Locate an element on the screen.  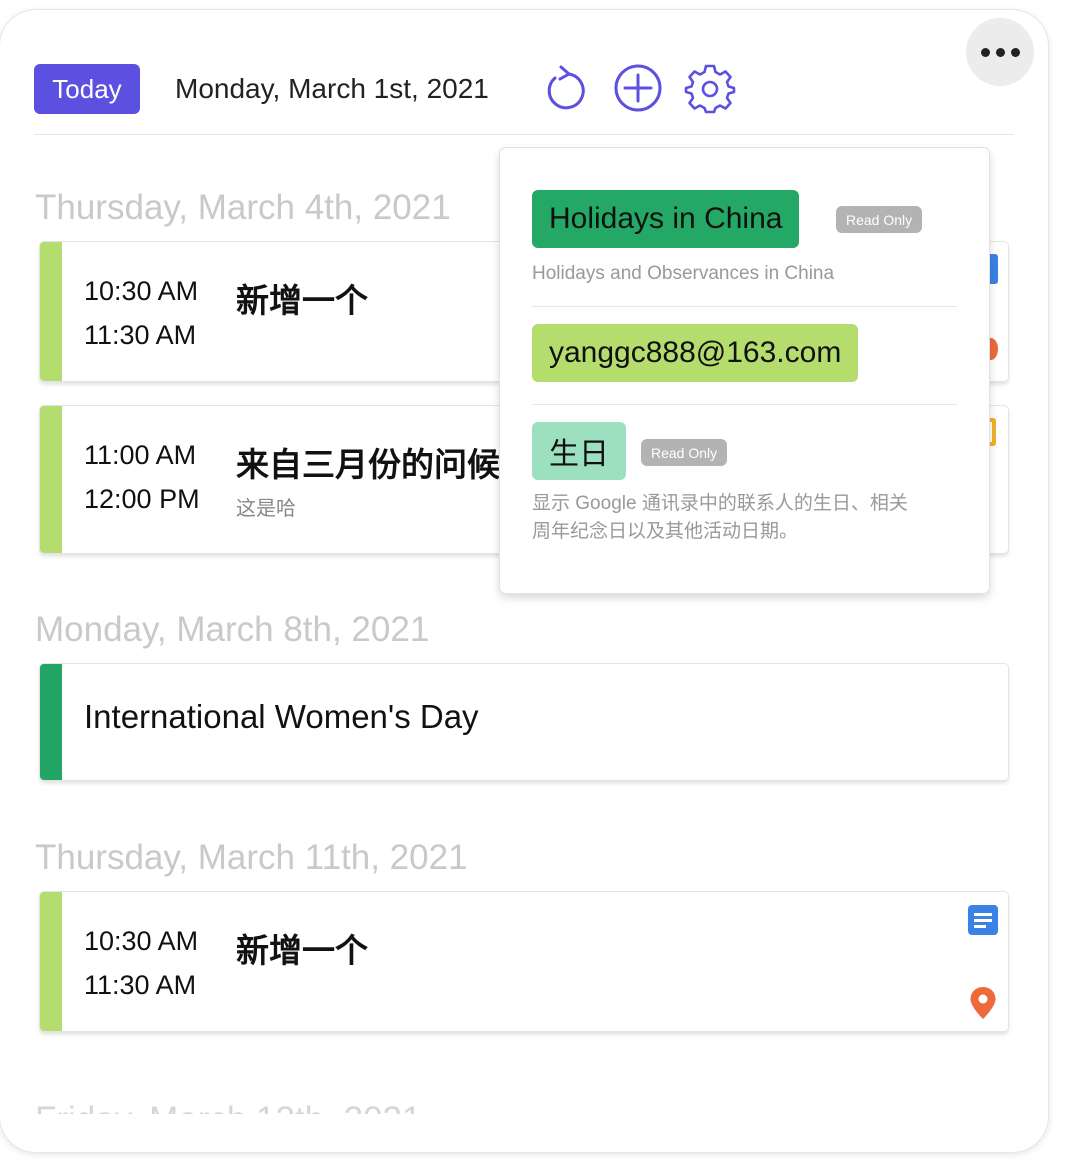
day-heading: Friday, March 12th, 2021 is located at coordinates (228, 1107).